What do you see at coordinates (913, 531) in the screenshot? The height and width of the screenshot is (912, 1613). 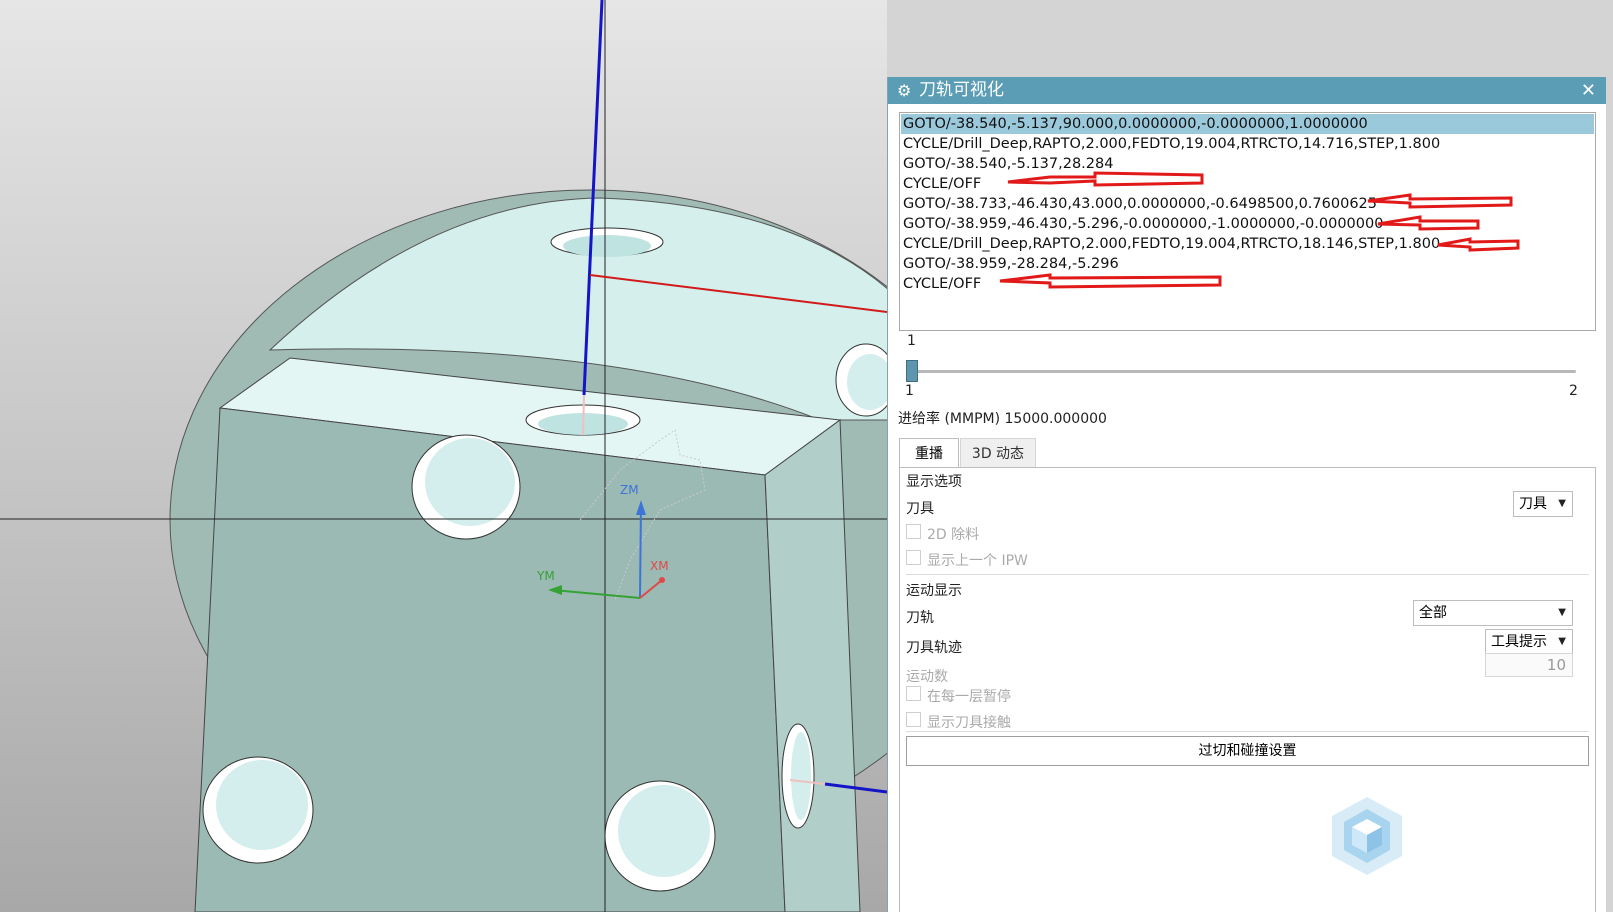 I see `remove-2d-checkbox` at bounding box center [913, 531].